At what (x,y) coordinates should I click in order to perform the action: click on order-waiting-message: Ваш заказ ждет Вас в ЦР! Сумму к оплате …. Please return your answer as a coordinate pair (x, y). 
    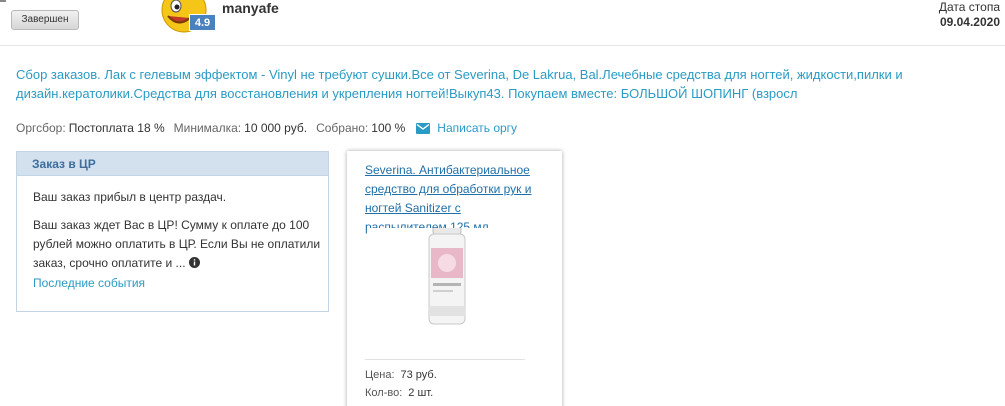
    Looking at the image, I should click on (177, 244).